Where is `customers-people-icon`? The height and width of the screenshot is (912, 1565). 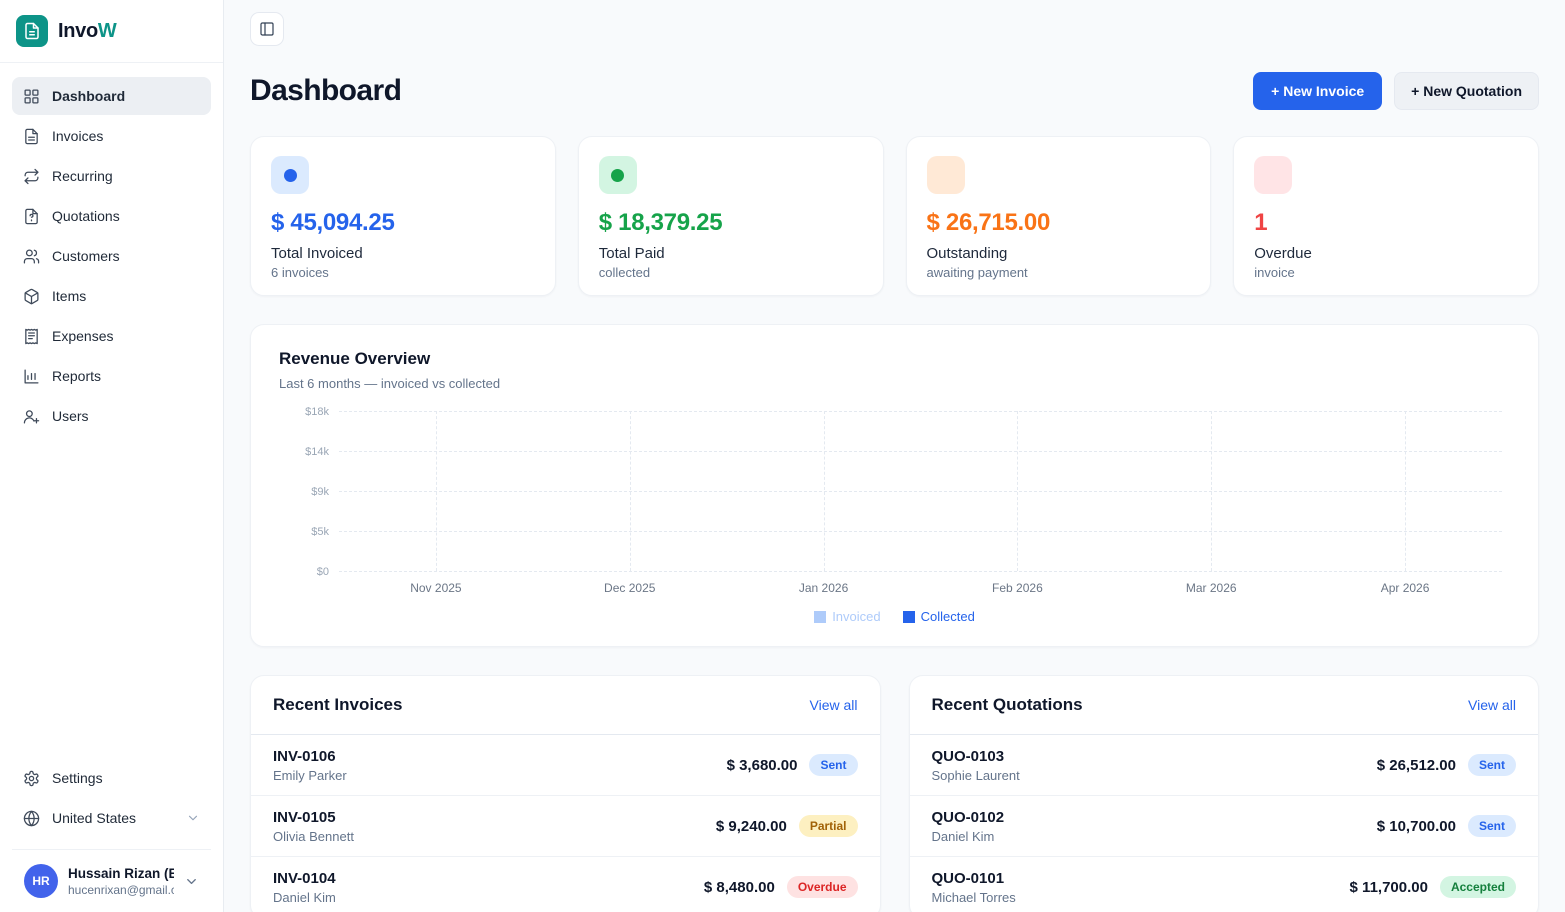 customers-people-icon is located at coordinates (31, 256).